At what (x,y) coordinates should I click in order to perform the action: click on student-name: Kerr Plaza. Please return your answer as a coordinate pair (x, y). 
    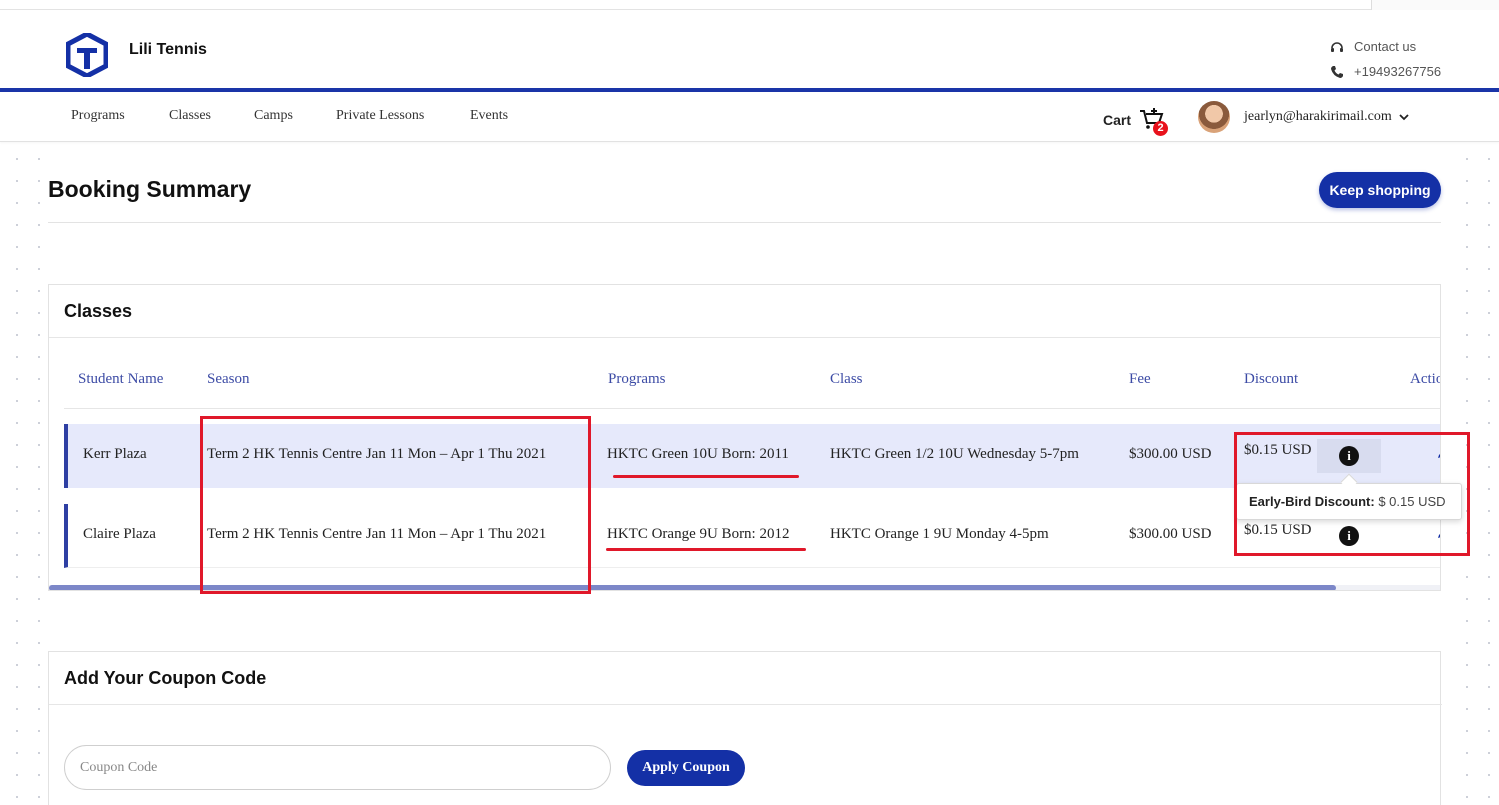
    Looking at the image, I should click on (115, 454).